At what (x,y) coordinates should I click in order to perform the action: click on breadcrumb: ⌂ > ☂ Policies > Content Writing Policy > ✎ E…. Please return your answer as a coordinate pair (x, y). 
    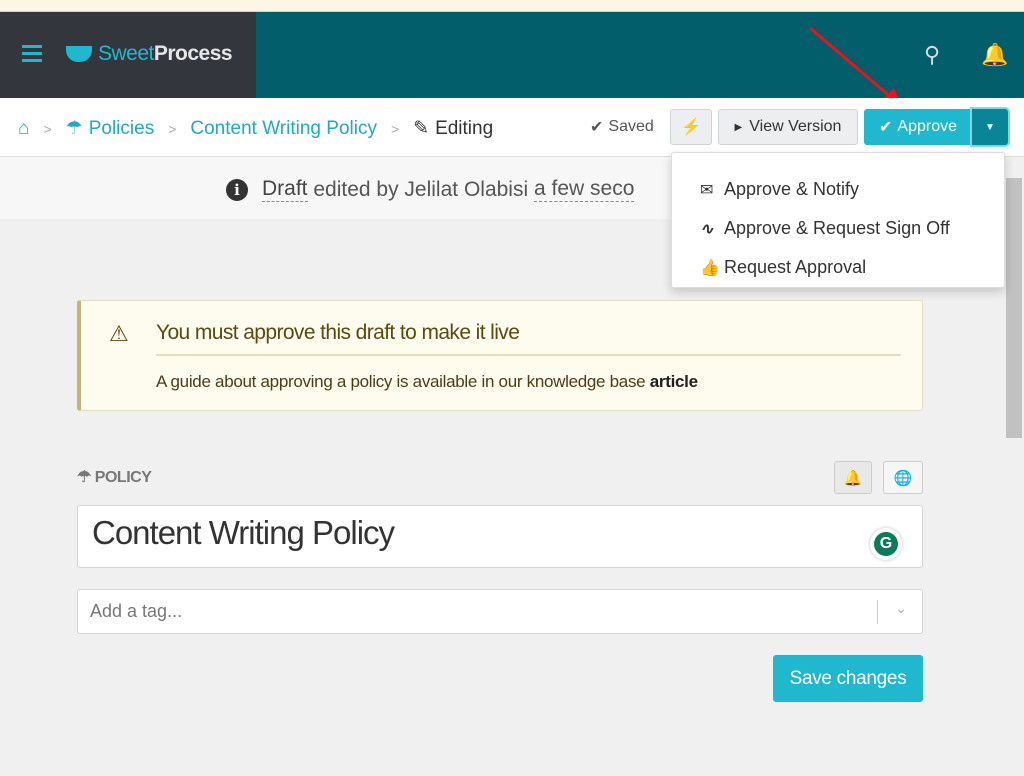
    Looking at the image, I should click on (256, 128).